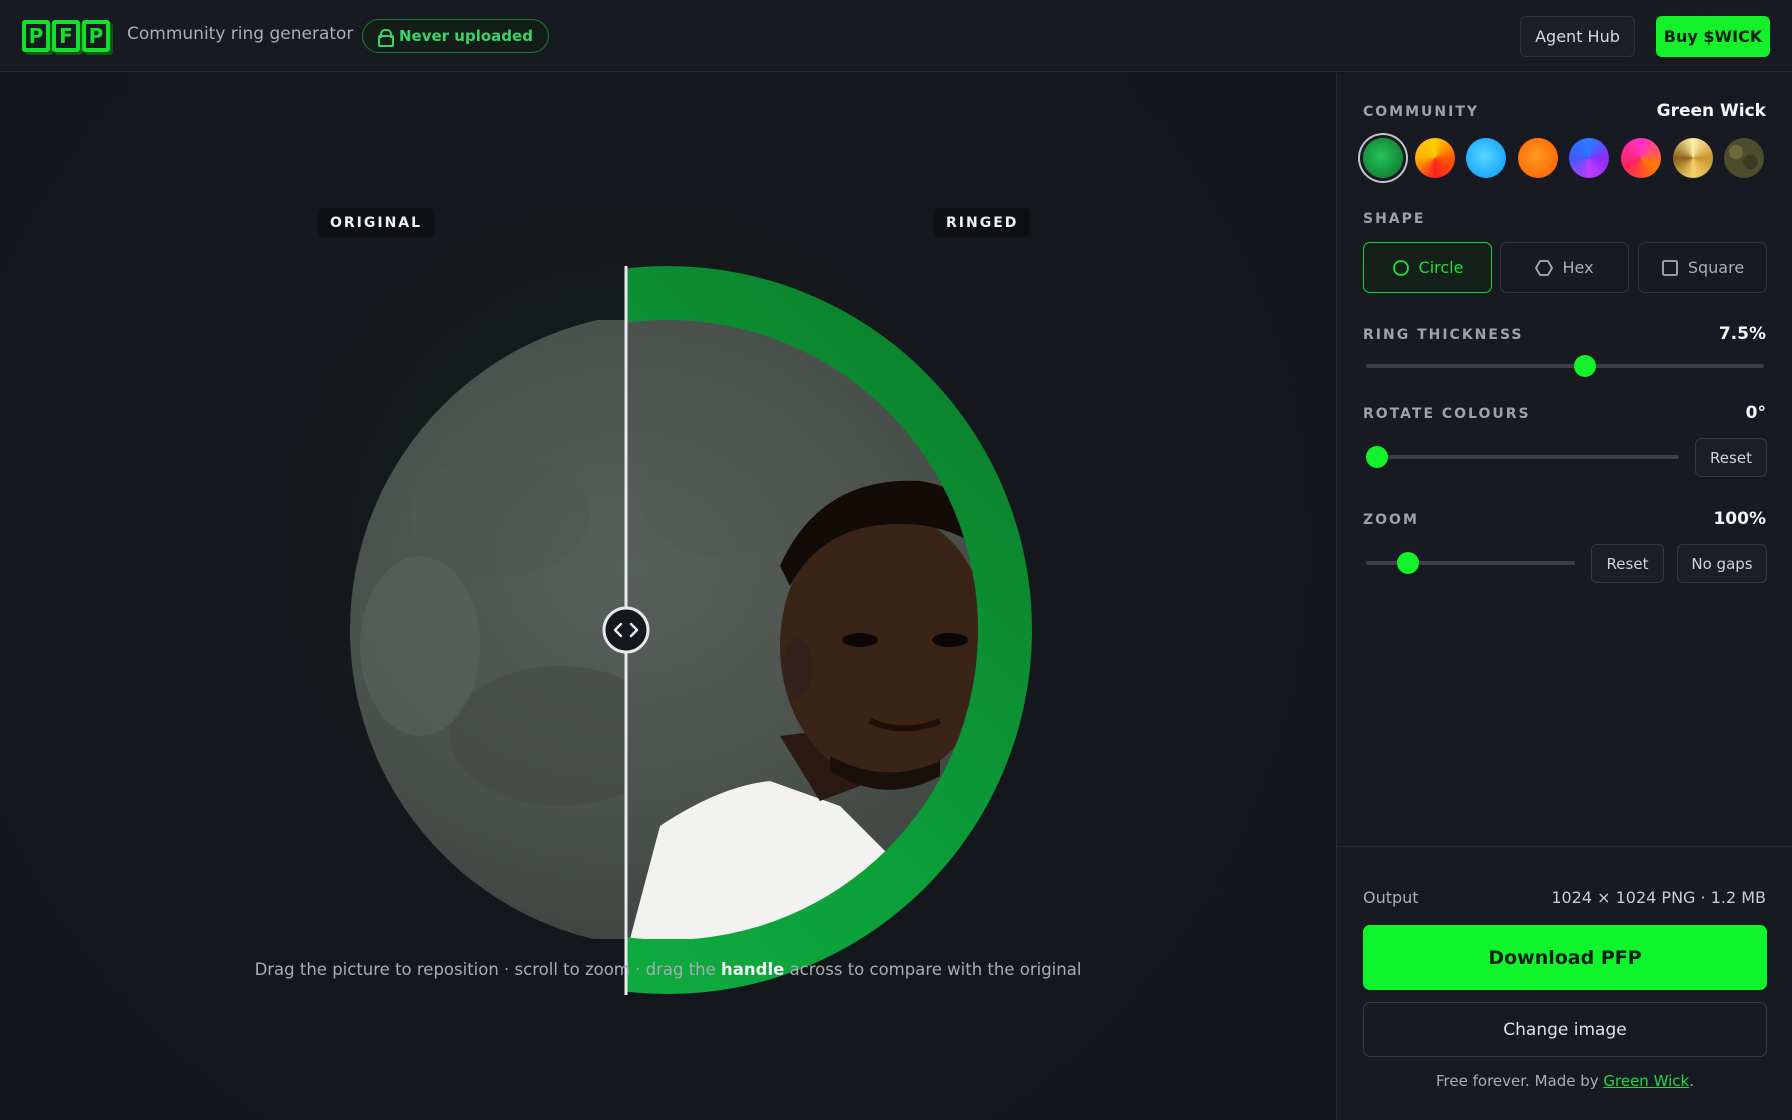  Describe the element at coordinates (1564, 846) in the screenshot. I see `panel-divider` at that location.